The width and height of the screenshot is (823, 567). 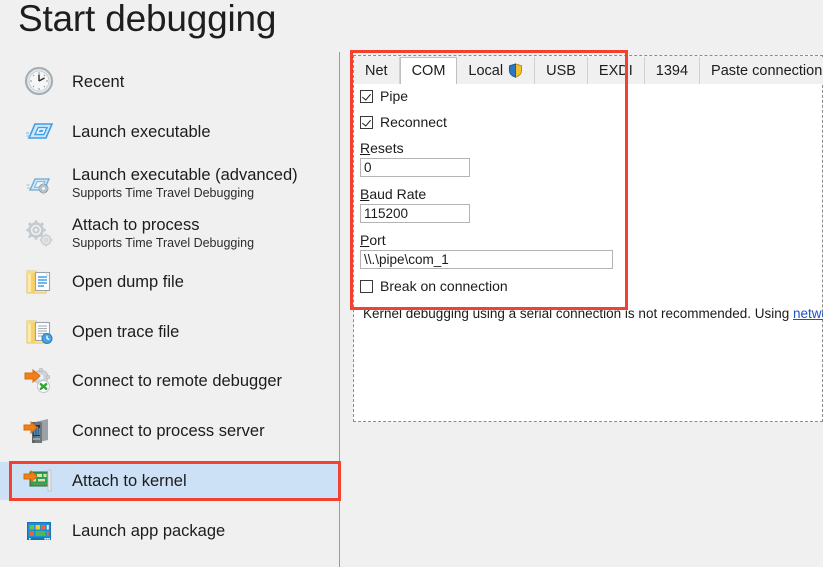 I want to click on tab-net: Net, so click(x=377, y=70).